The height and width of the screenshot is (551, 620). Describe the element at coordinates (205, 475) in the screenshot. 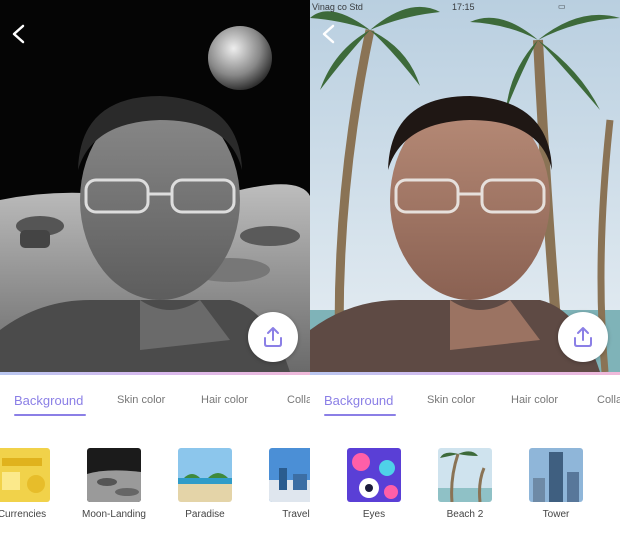

I see `thumb-paradise` at that location.